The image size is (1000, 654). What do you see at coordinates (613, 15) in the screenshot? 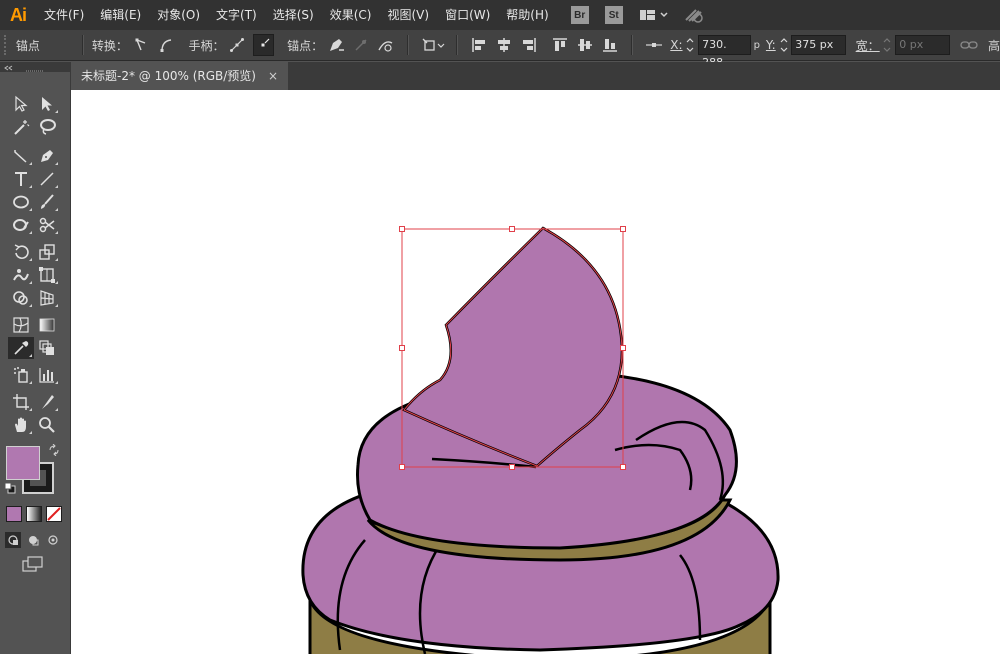
I see `stock-button: St` at bounding box center [613, 15].